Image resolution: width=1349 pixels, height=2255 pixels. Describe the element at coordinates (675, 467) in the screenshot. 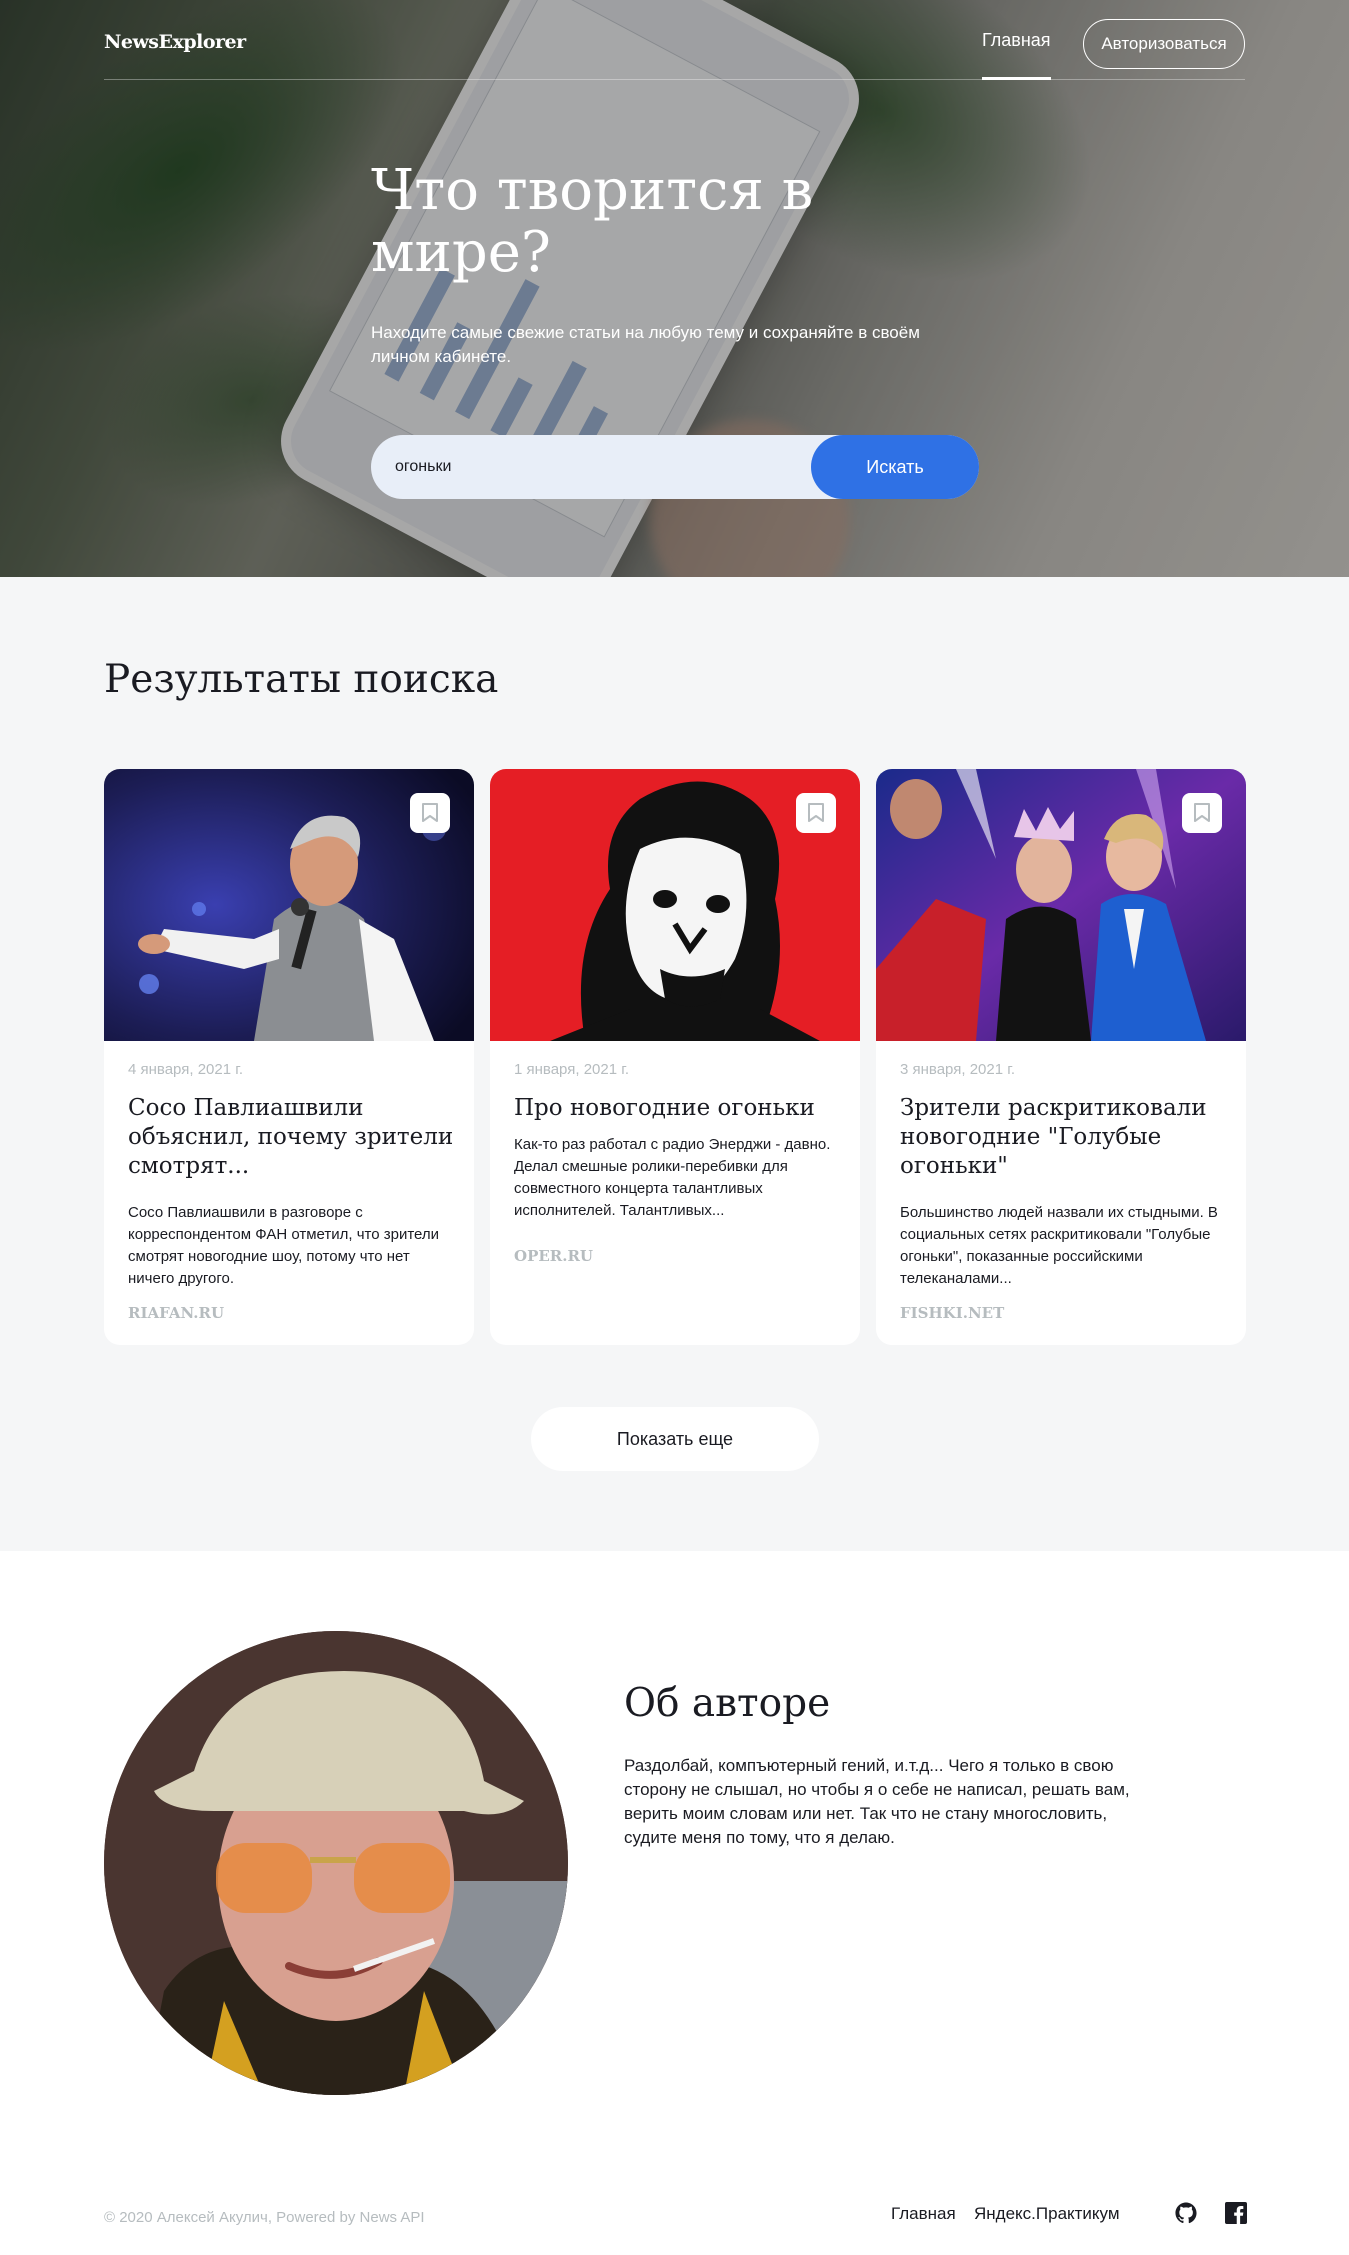

I see `search-form: Искать` at that location.